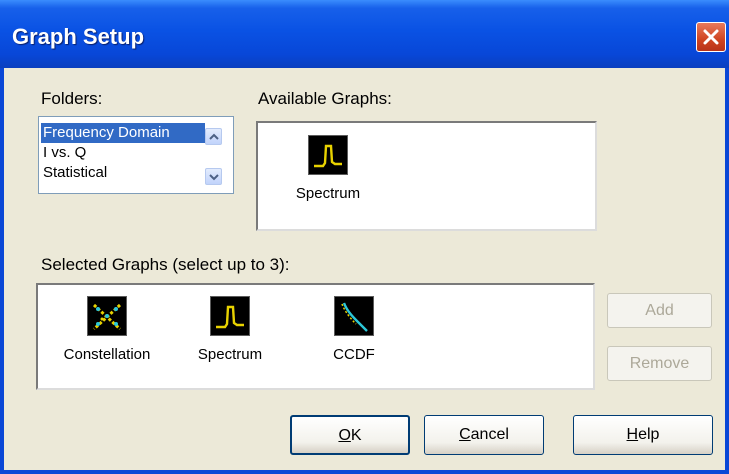  I want to click on selected-graph-ccdf: CCDF, so click(354, 336).